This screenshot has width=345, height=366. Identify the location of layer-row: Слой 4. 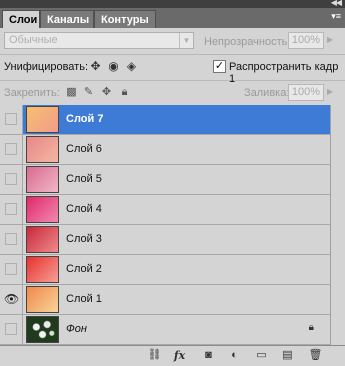
(165, 210).